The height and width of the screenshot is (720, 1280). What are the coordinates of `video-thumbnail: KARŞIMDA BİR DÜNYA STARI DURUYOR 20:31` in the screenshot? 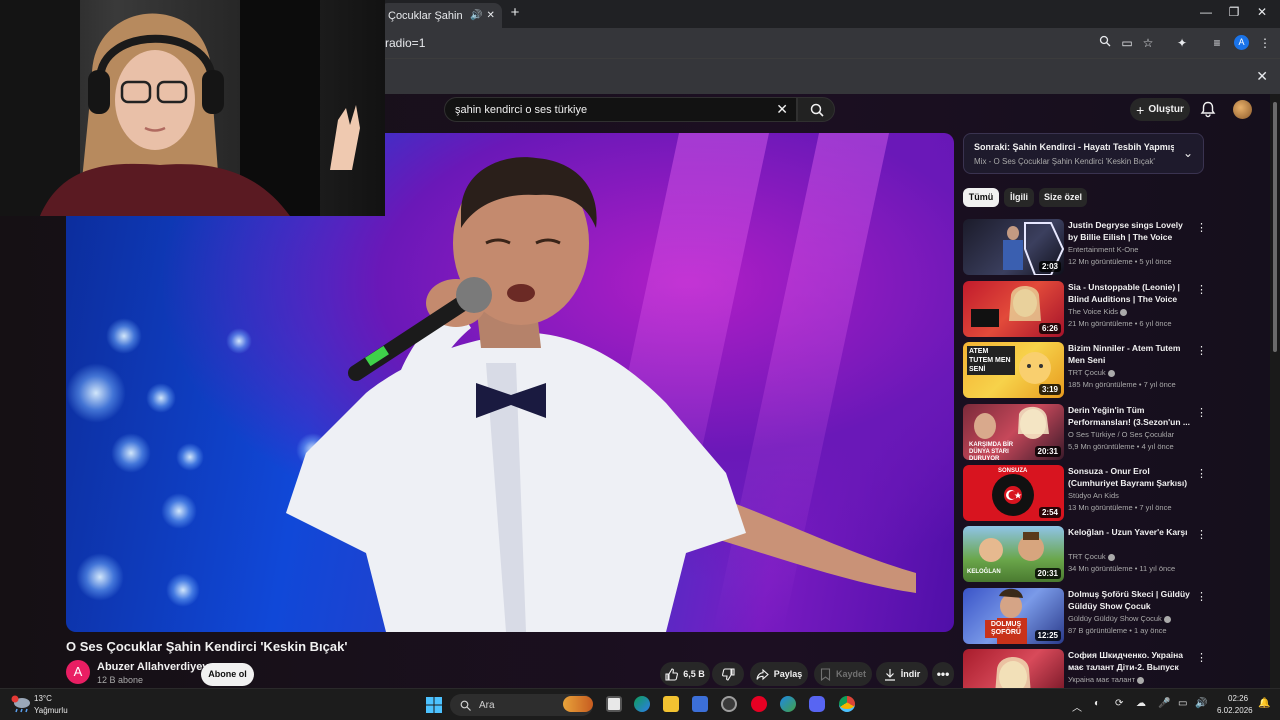 It's located at (1013, 432).